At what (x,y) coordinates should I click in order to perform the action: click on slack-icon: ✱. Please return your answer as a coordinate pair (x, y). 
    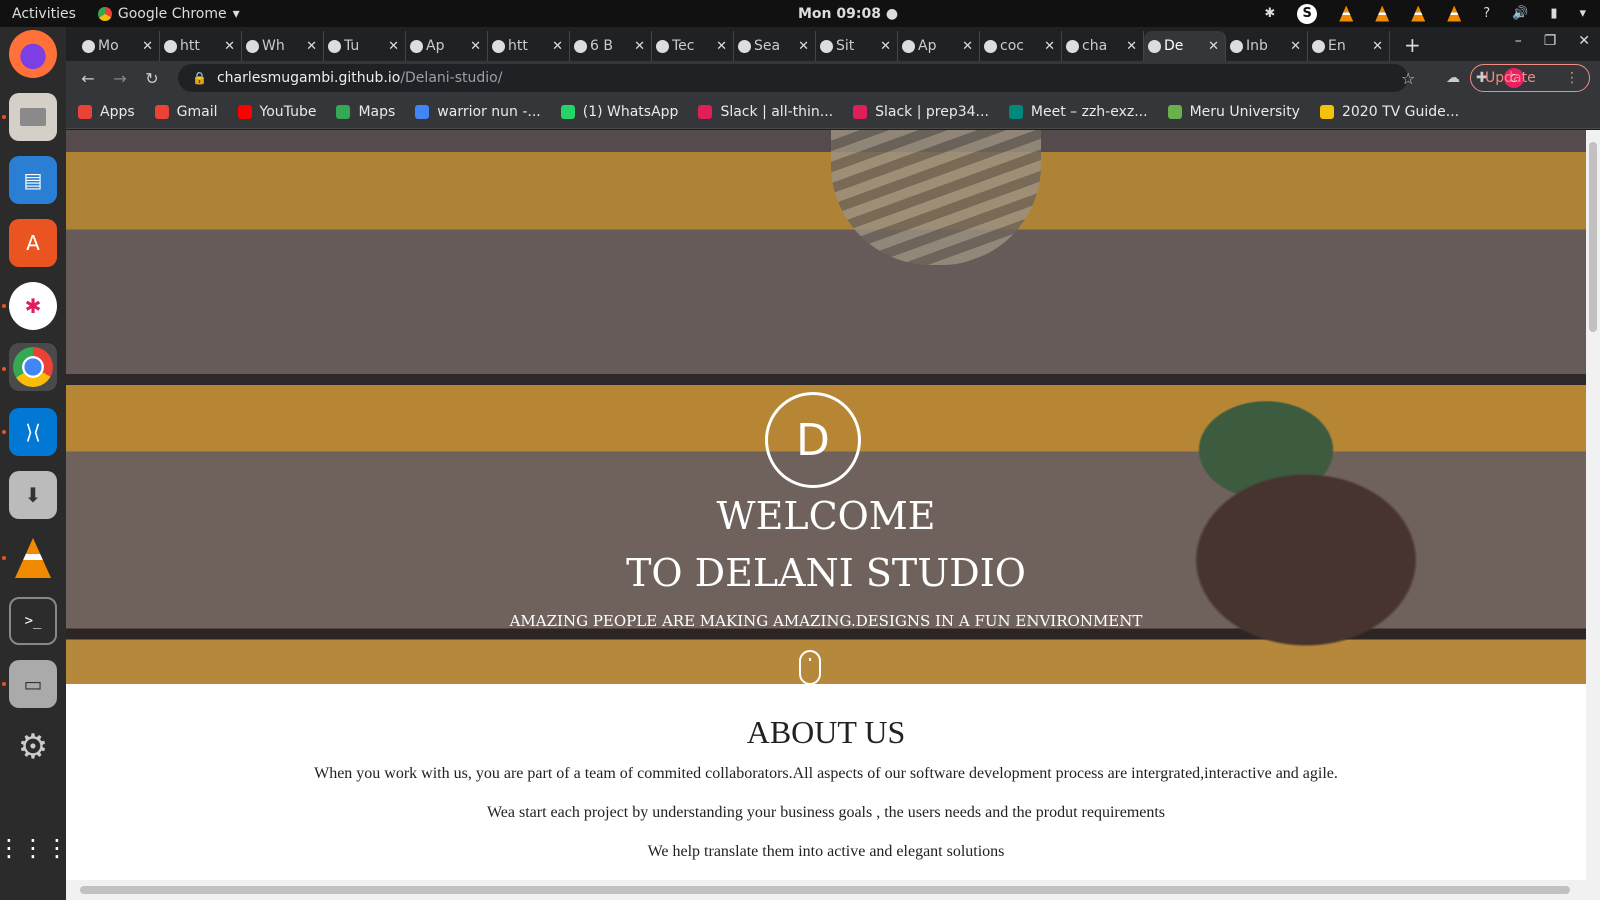
    Looking at the image, I should click on (33, 306).